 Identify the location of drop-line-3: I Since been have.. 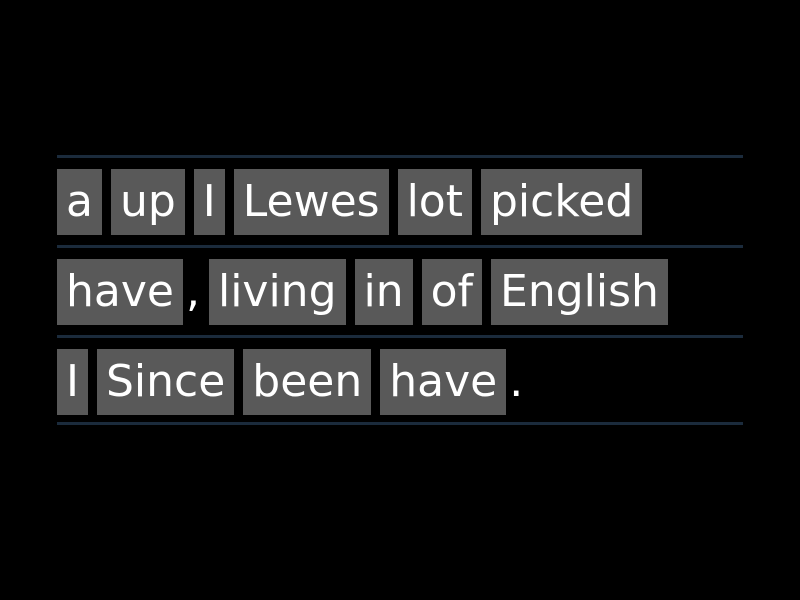
(400, 380).